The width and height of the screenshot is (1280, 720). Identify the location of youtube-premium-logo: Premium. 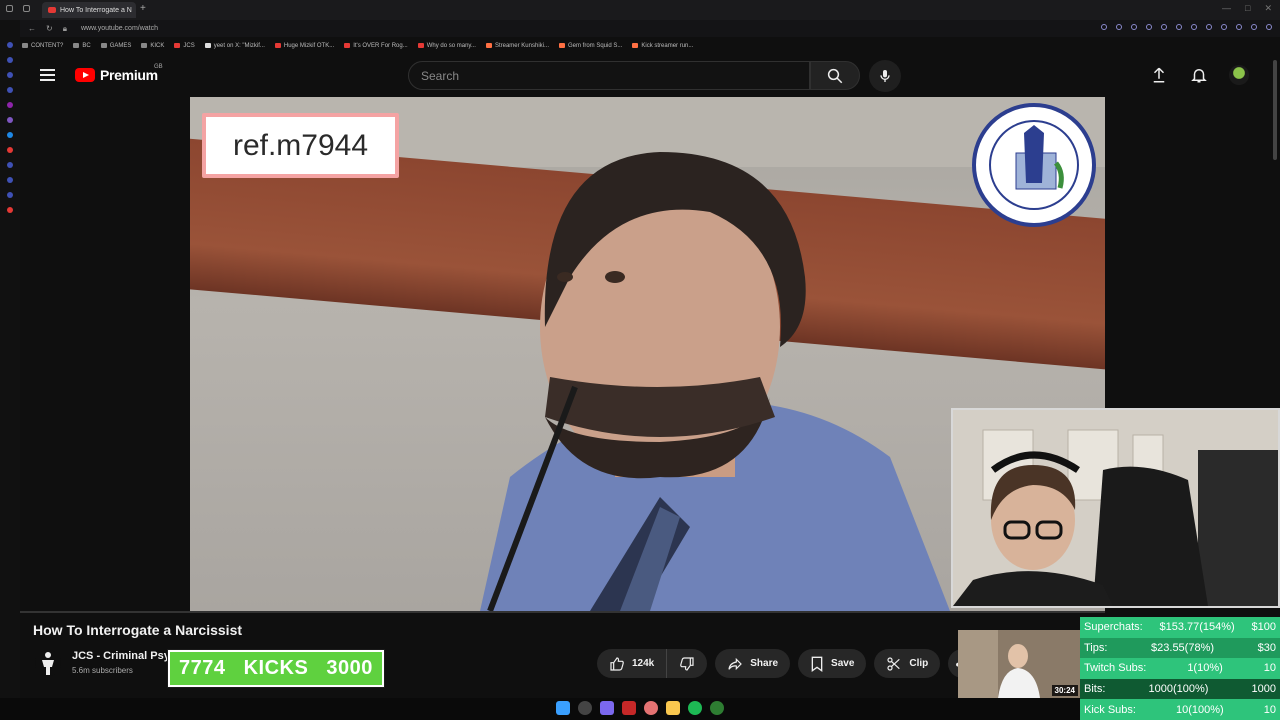
(116, 75).